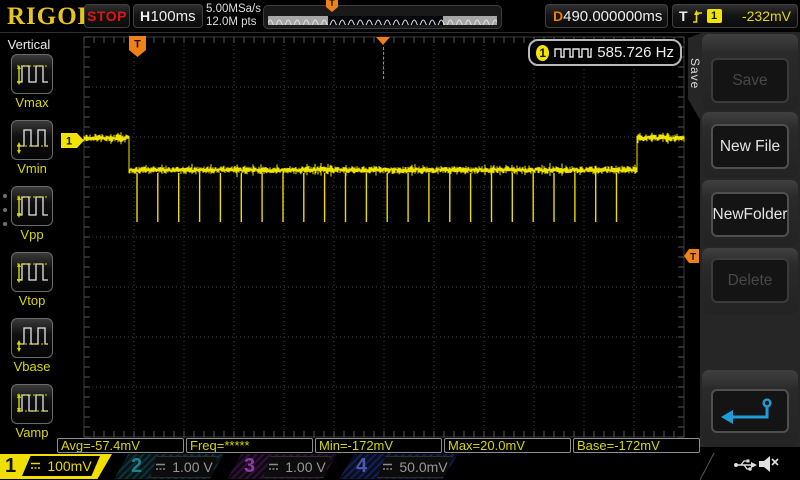 This screenshot has width=800, height=480. I want to click on menu-tab-label: Save, so click(695, 74).